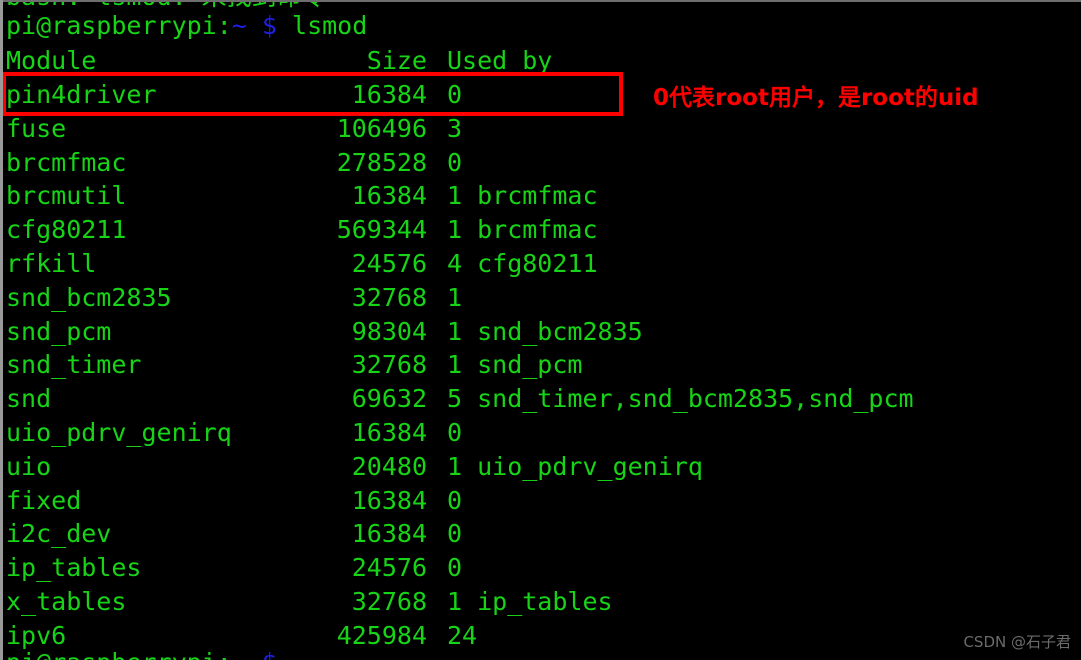 The height and width of the screenshot is (660, 1081). I want to click on module-used-by: 5 snd_timer,snd_bcm2835,snd_pcm, so click(680, 399).